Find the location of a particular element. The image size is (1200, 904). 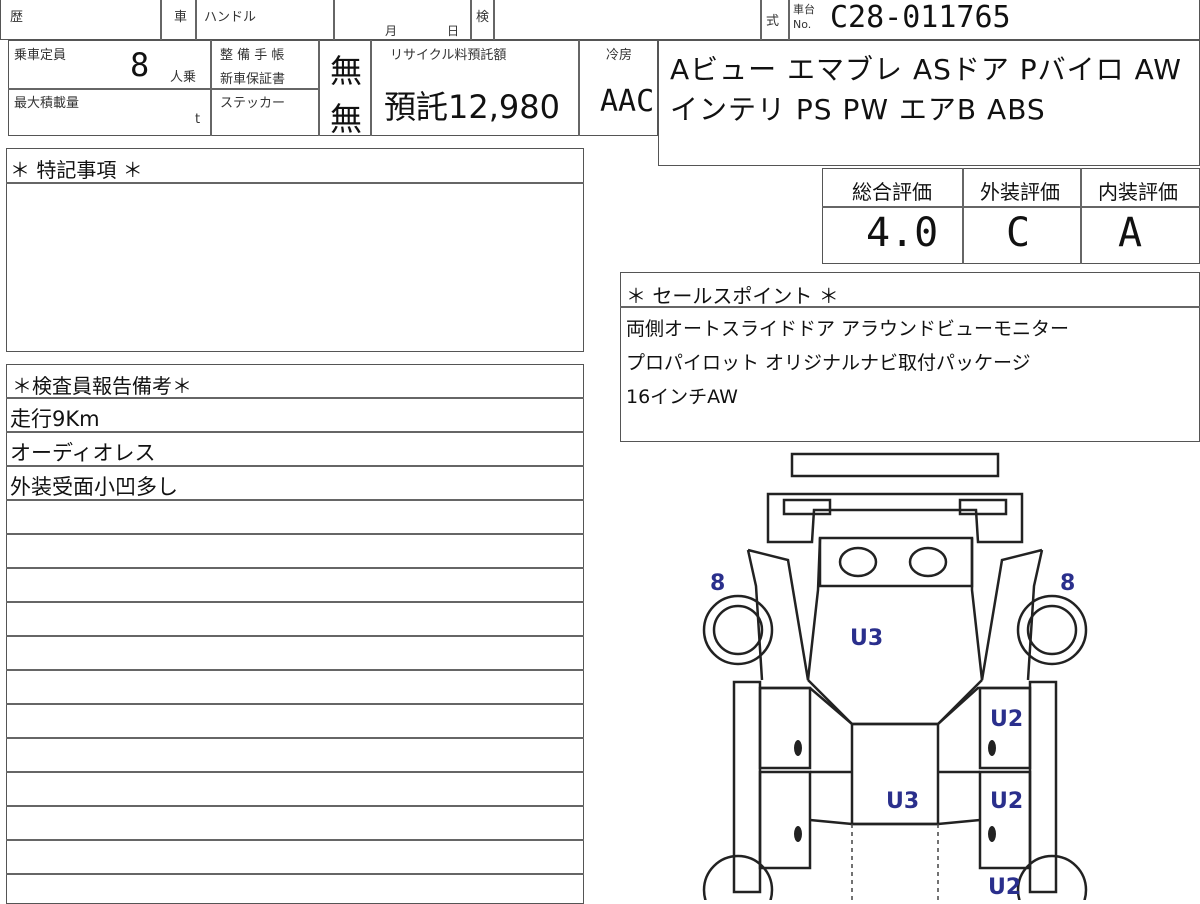

model-label: 式 is located at coordinates (773, 21).